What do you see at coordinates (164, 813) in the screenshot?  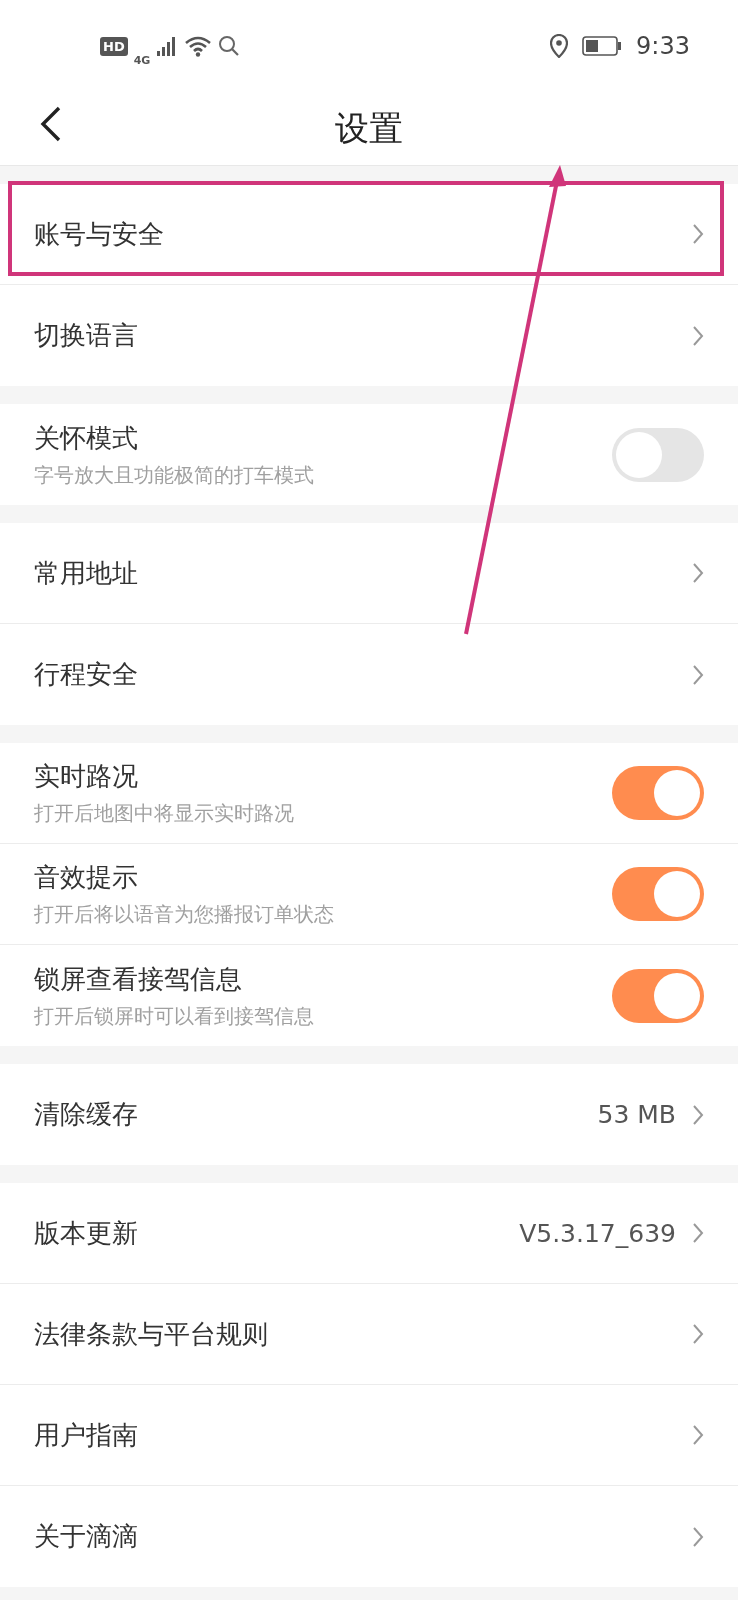 I see `row-description: 打开后地图中将显示实时路况` at bounding box center [164, 813].